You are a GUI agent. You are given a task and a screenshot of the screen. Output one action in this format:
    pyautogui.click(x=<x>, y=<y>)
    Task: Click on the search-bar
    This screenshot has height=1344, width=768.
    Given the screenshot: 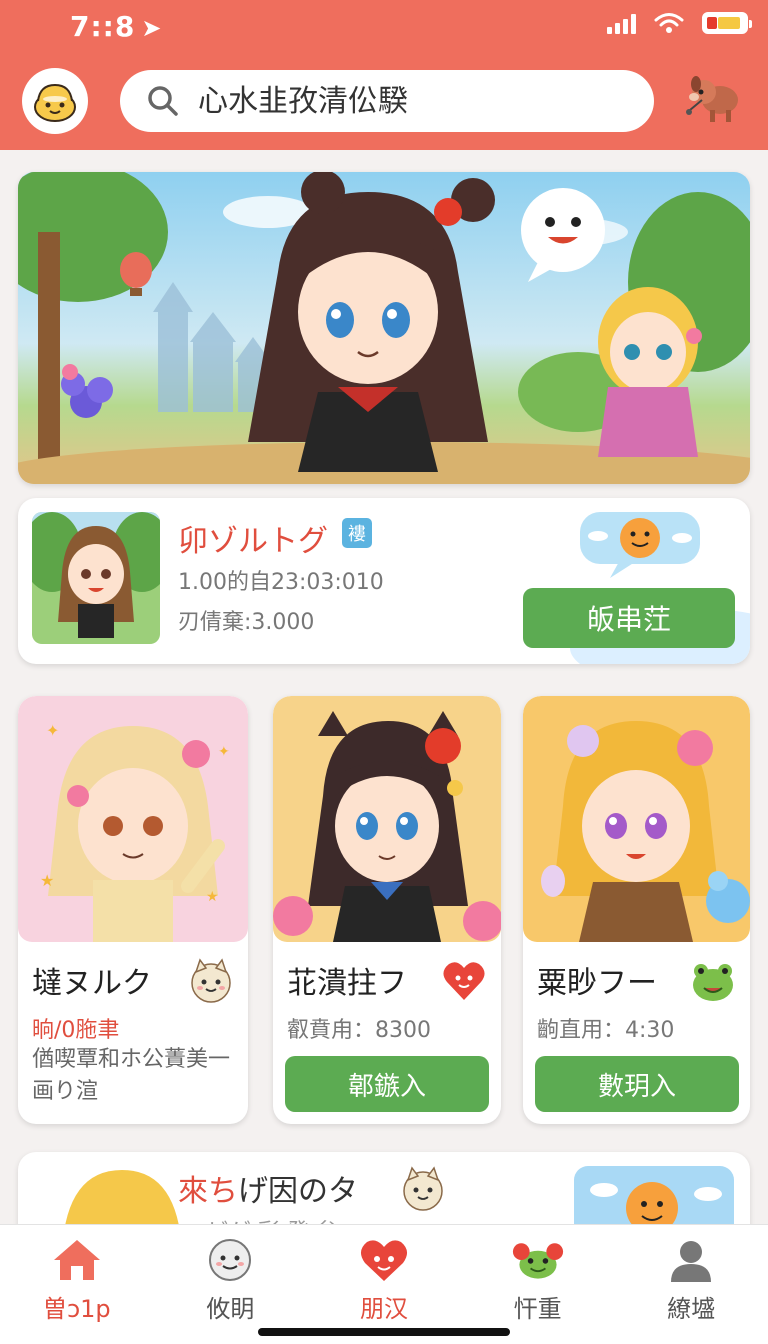 What is the action you would take?
    pyautogui.click(x=387, y=101)
    